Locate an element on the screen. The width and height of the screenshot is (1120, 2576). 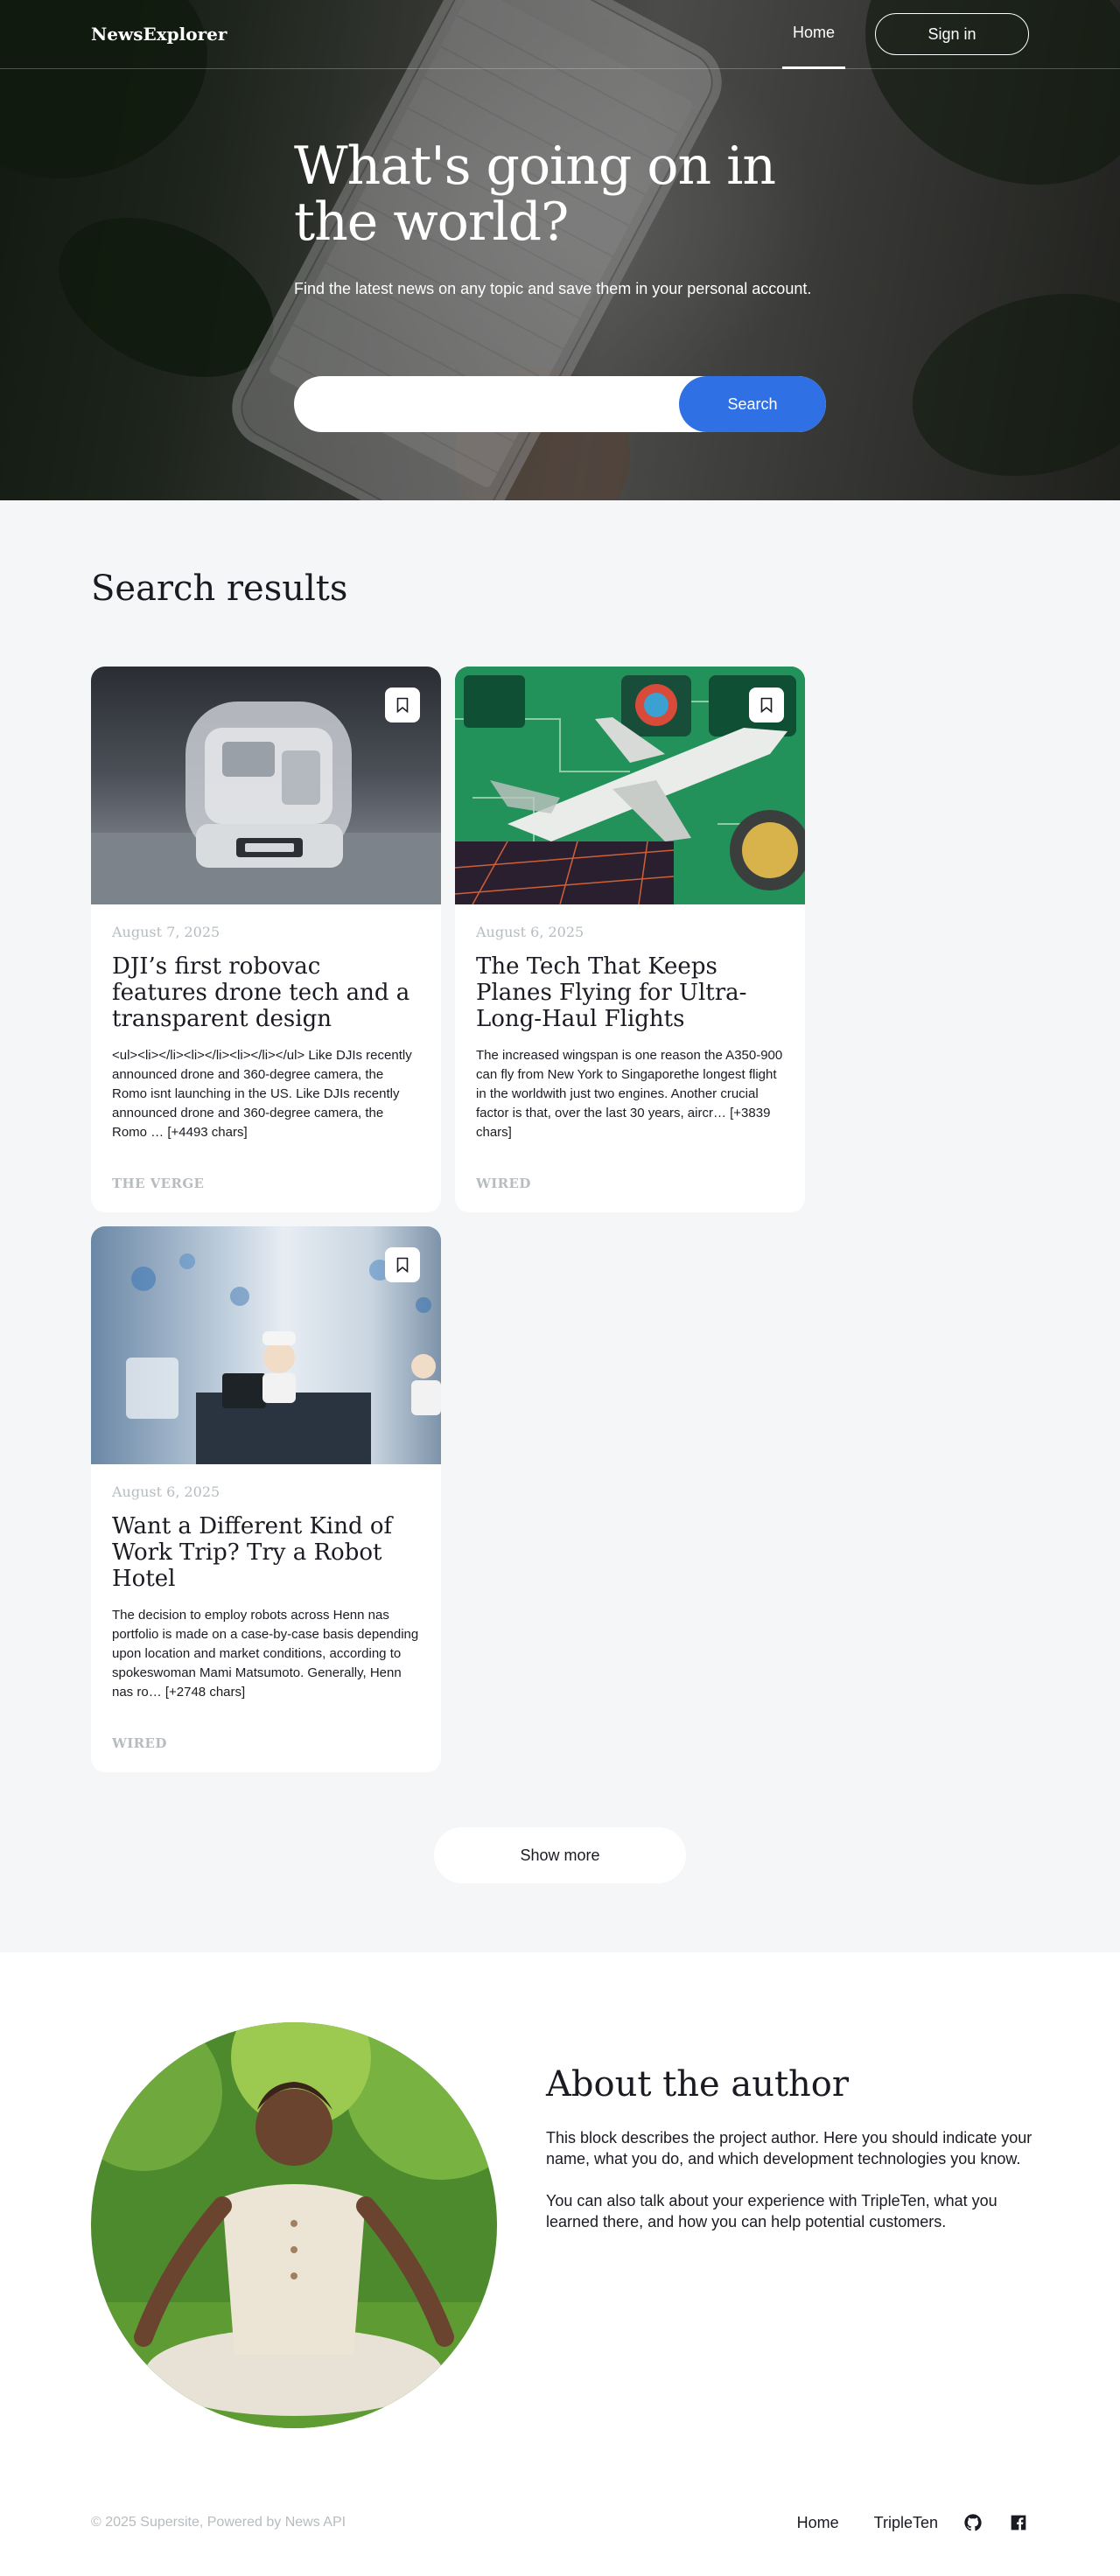
main-nav: Home Sign in is located at coordinates (905, 34).